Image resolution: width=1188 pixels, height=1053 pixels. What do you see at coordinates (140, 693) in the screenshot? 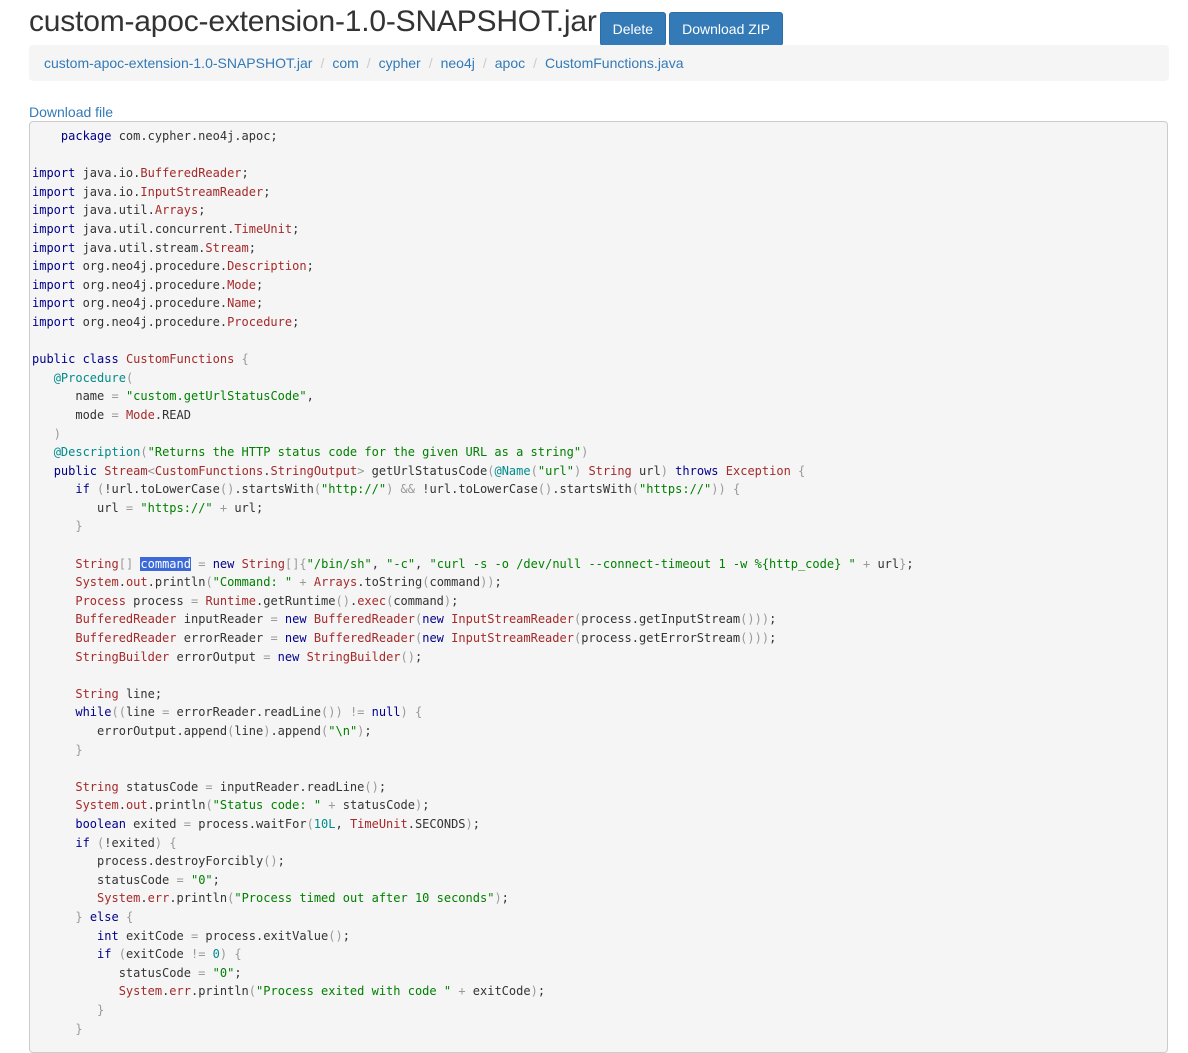
I see `code-token: line;` at bounding box center [140, 693].